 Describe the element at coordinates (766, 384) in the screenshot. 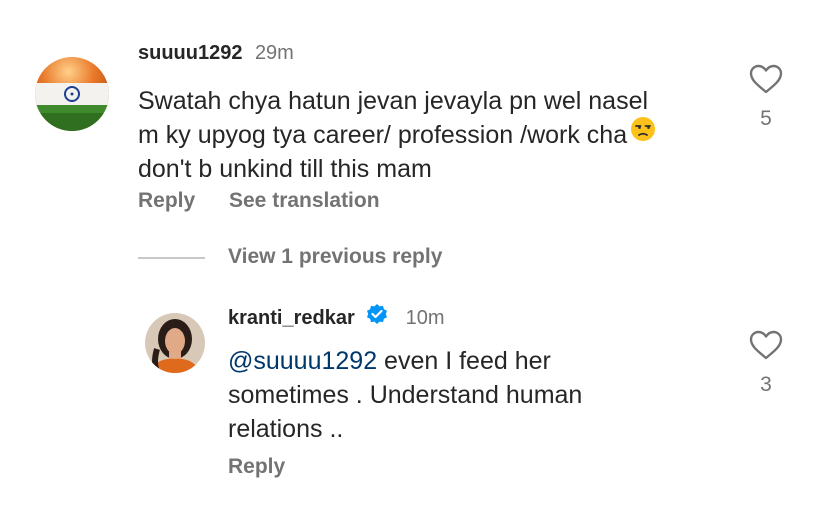

I see `like-count: 3` at that location.